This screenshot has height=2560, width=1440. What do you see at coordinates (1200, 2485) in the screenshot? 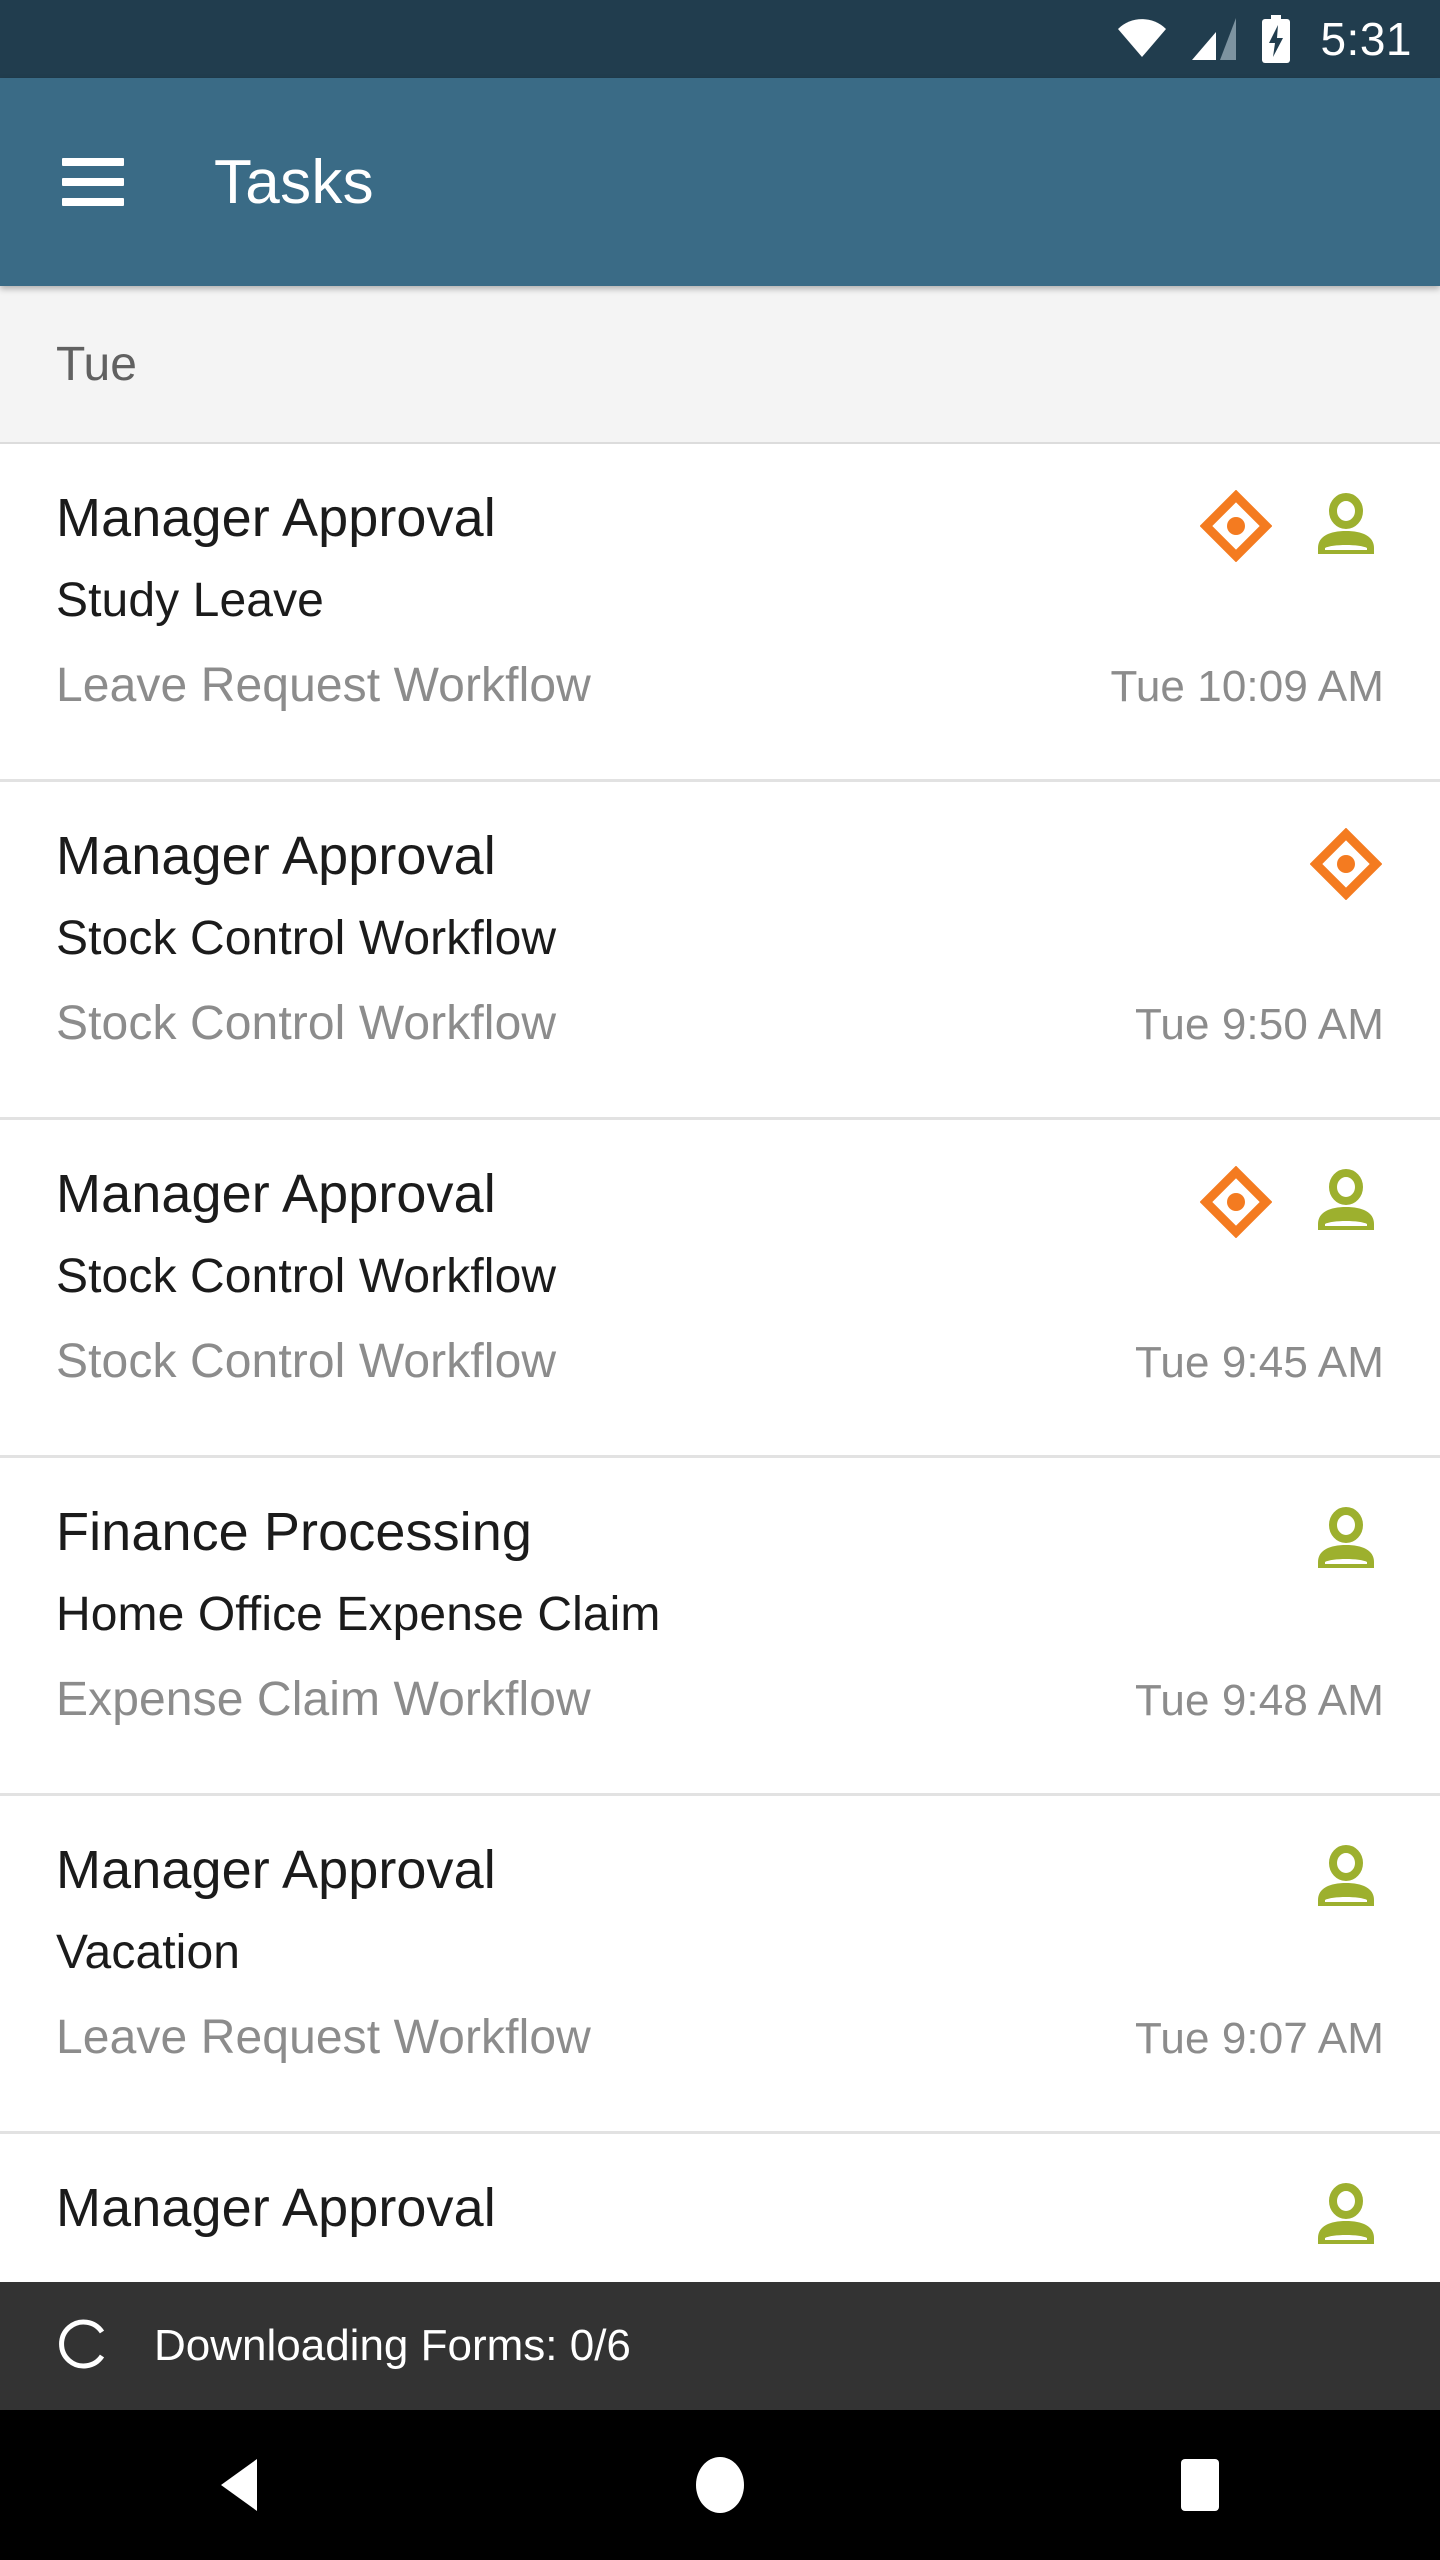
I see `recents-icon` at bounding box center [1200, 2485].